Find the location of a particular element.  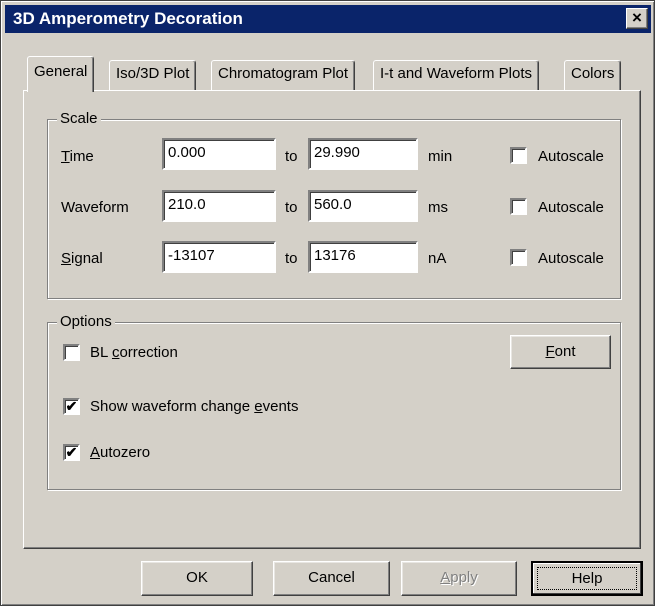

show-waveform-events-checkbox: ✔ is located at coordinates (71, 406).